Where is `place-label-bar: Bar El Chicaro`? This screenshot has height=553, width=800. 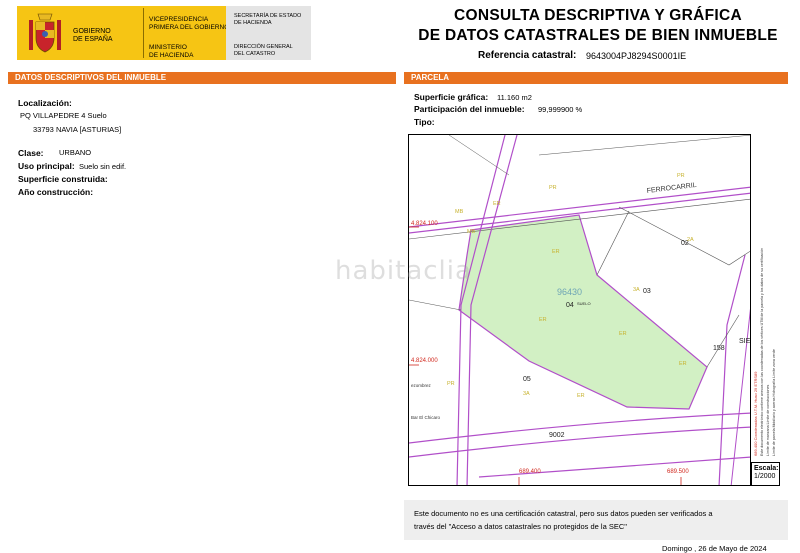
place-label-bar: Bar El Chicaro is located at coordinates (426, 417).